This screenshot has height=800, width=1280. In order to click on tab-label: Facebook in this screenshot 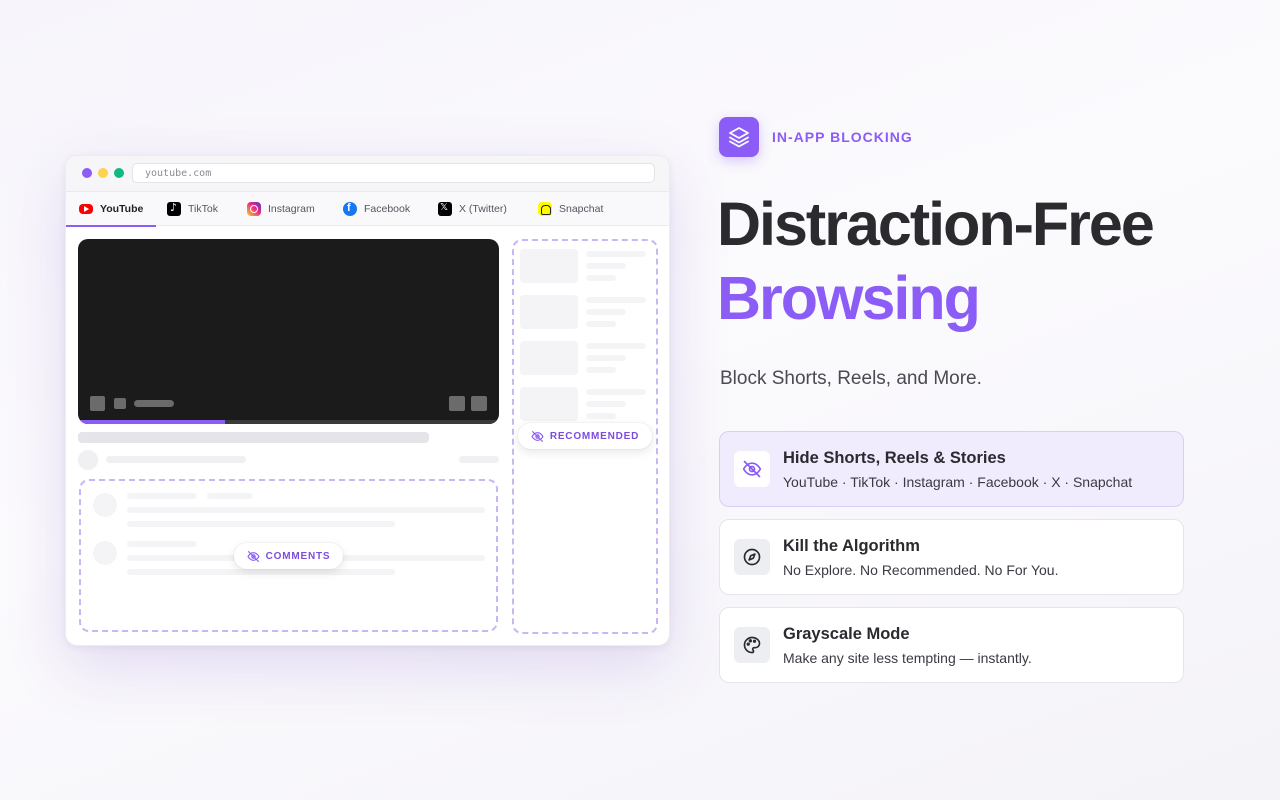, I will do `click(387, 209)`.